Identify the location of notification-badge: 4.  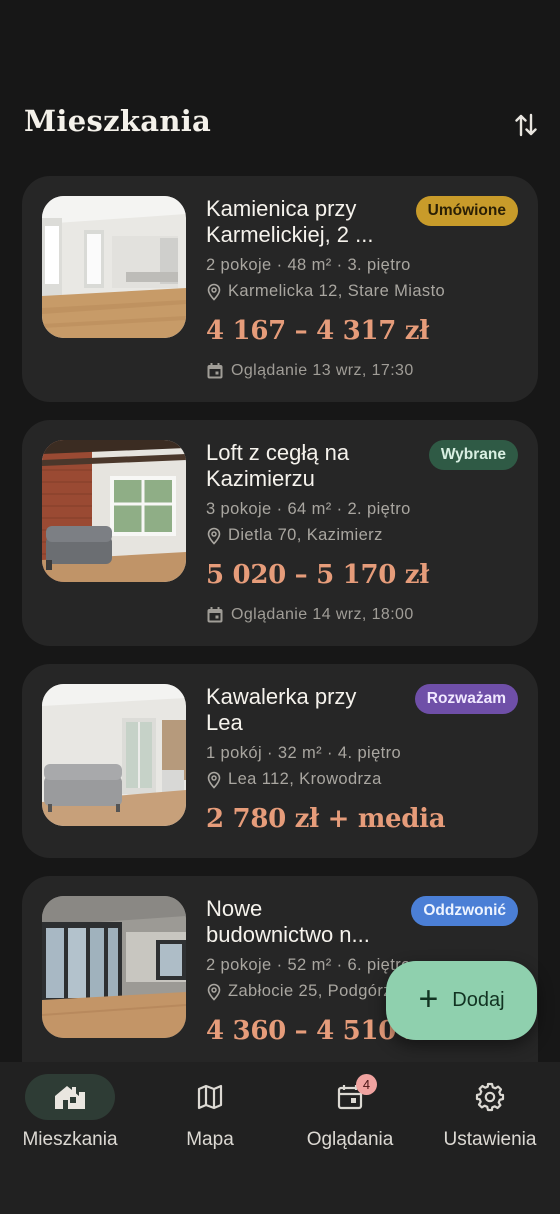
(366, 1084).